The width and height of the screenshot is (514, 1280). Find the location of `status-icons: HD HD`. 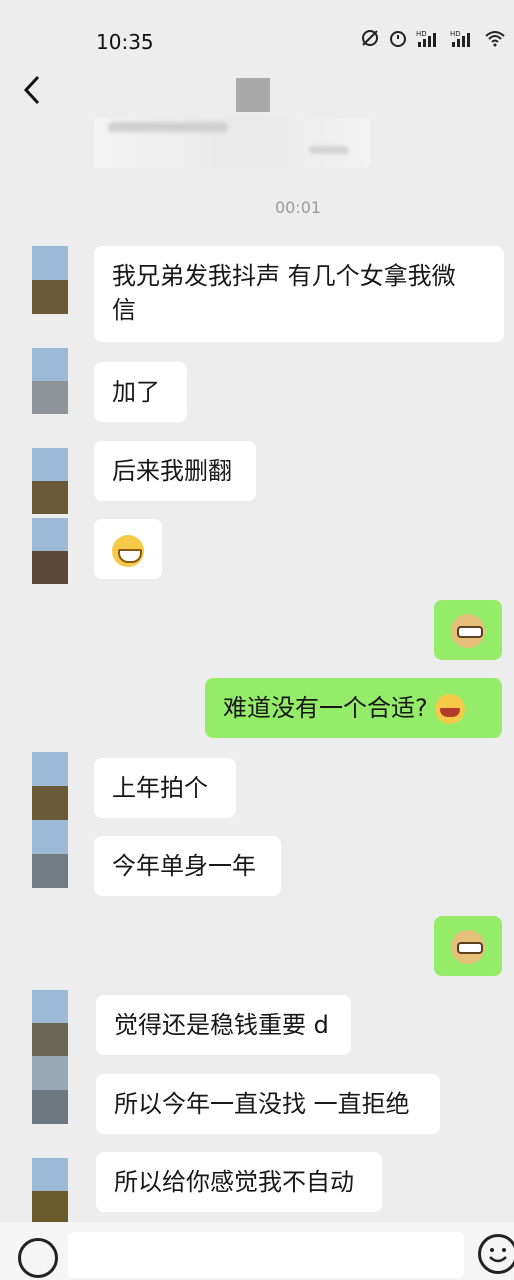

status-icons: HD HD is located at coordinates (433, 38).